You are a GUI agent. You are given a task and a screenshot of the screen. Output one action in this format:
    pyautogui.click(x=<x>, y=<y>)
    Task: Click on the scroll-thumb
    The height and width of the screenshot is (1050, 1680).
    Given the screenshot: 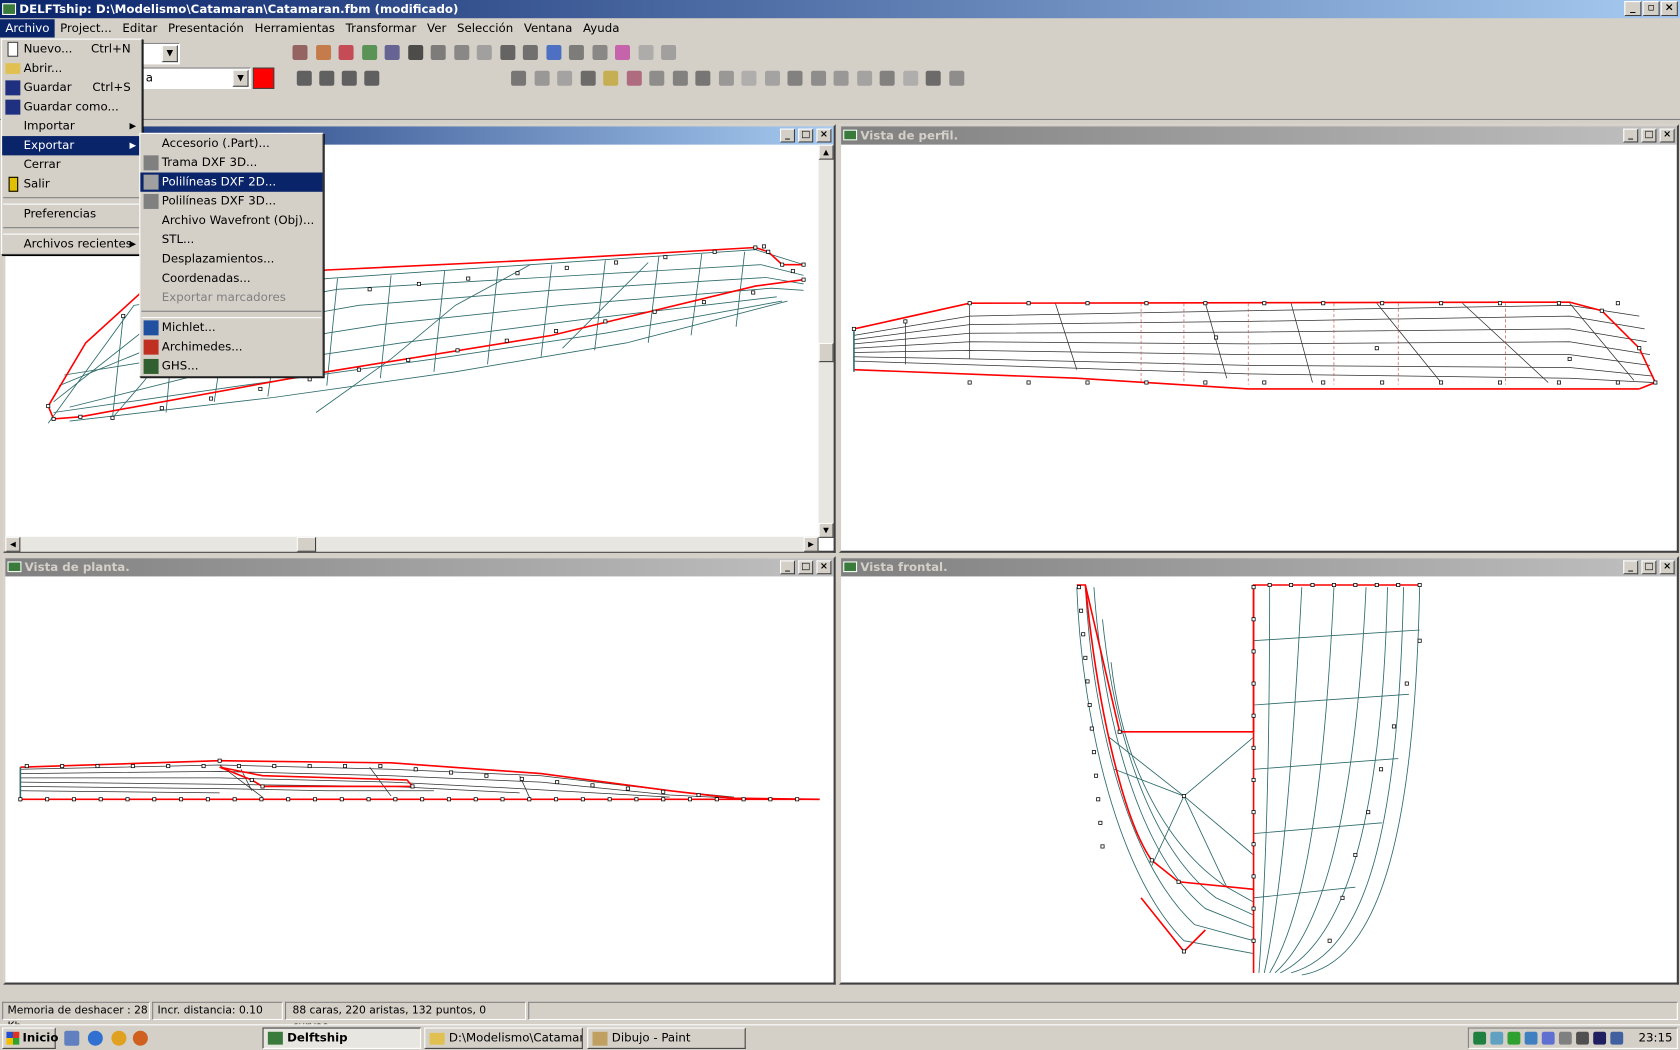 What is the action you would take?
    pyautogui.click(x=826, y=352)
    